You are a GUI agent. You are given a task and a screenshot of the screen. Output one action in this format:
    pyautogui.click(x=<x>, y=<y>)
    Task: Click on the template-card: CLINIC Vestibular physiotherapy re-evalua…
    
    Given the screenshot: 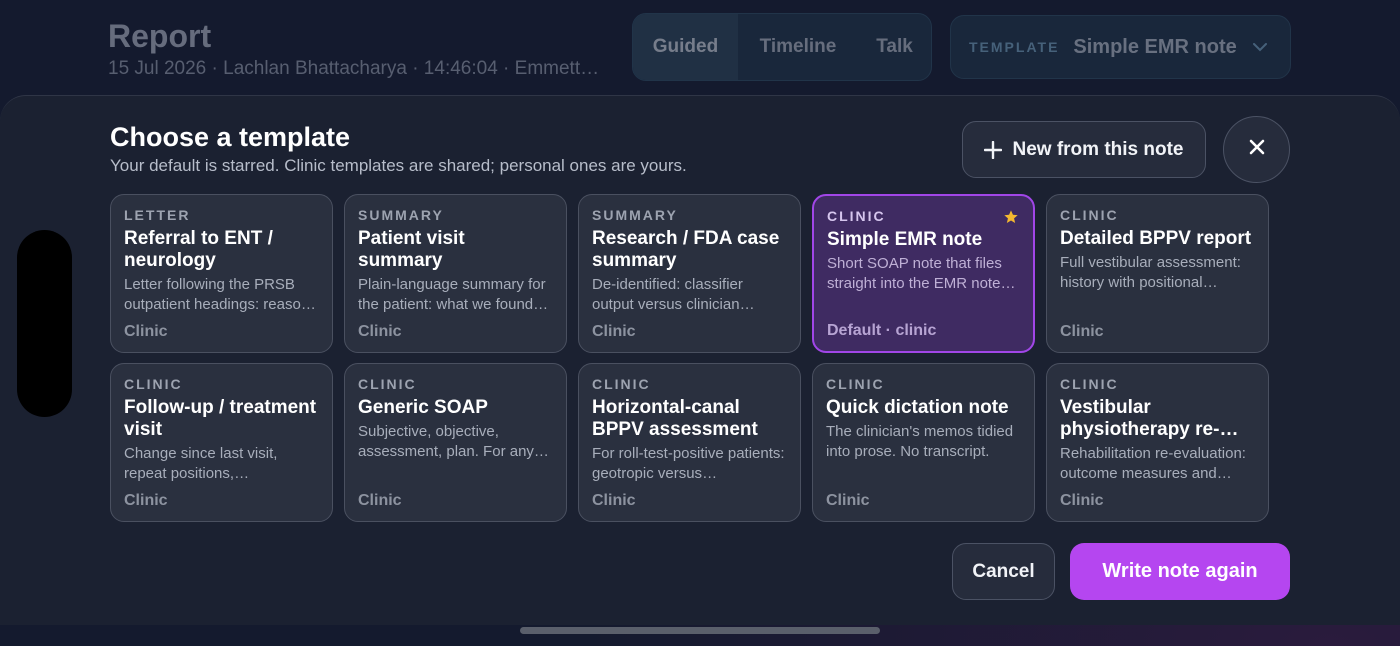 What is the action you would take?
    pyautogui.click(x=1157, y=442)
    